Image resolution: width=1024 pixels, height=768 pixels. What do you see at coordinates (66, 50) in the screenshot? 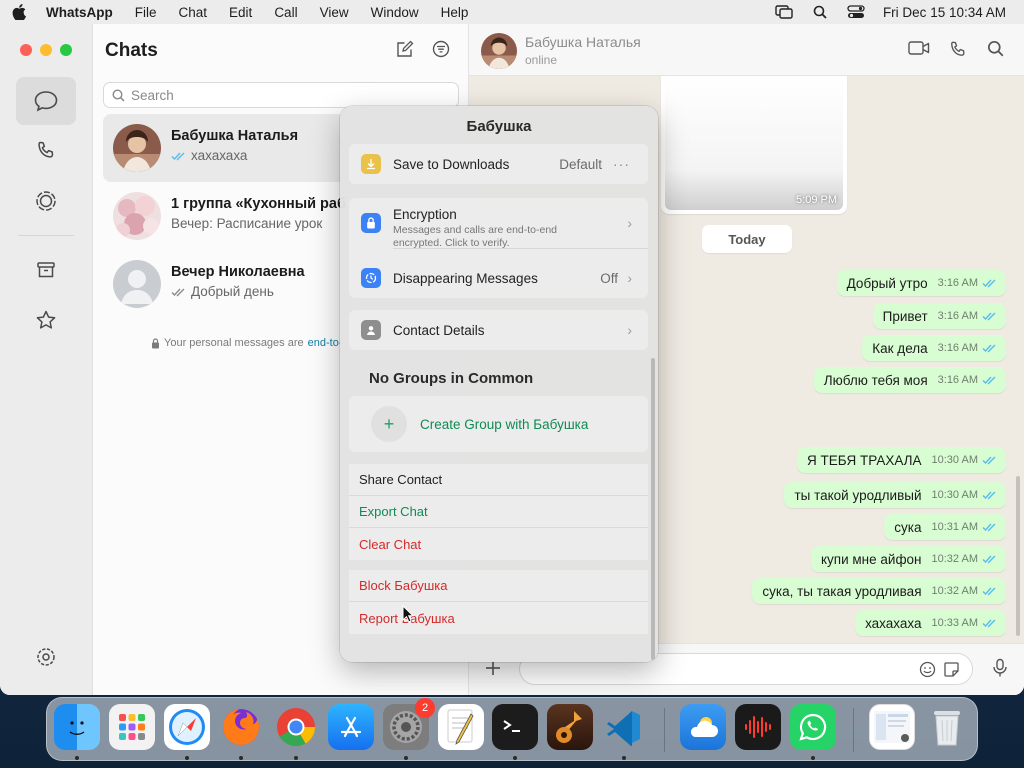
I see `zoom-window-button` at bounding box center [66, 50].